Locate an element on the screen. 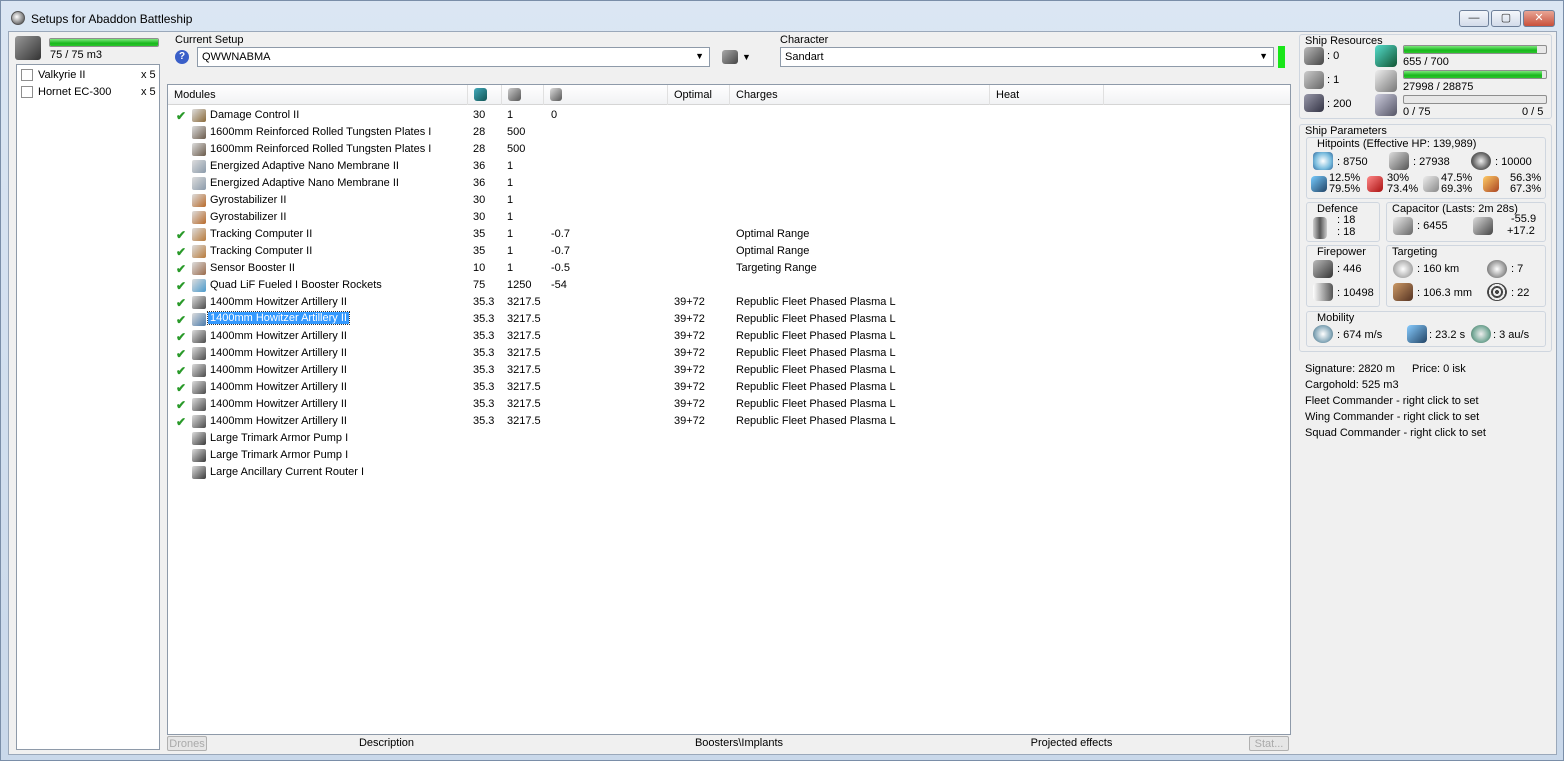 This screenshot has height=761, width=1564. module-charge: Republic Fleet Phased Plasma L is located at coordinates (816, 404).